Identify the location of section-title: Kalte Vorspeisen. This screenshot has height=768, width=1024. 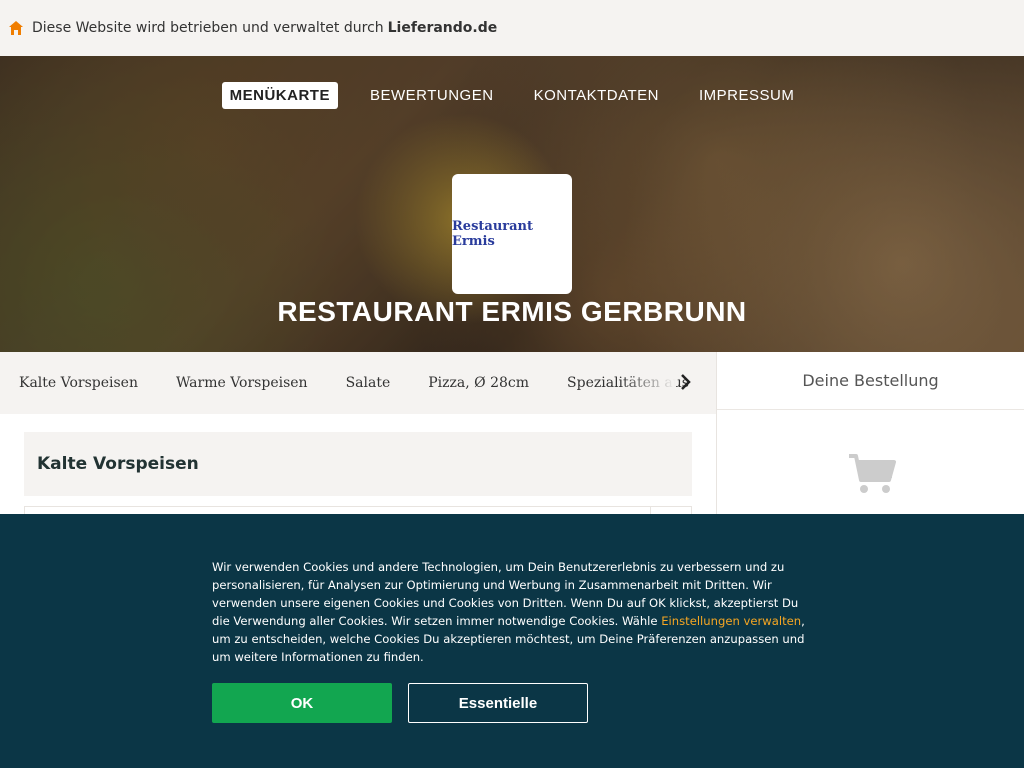
(358, 464).